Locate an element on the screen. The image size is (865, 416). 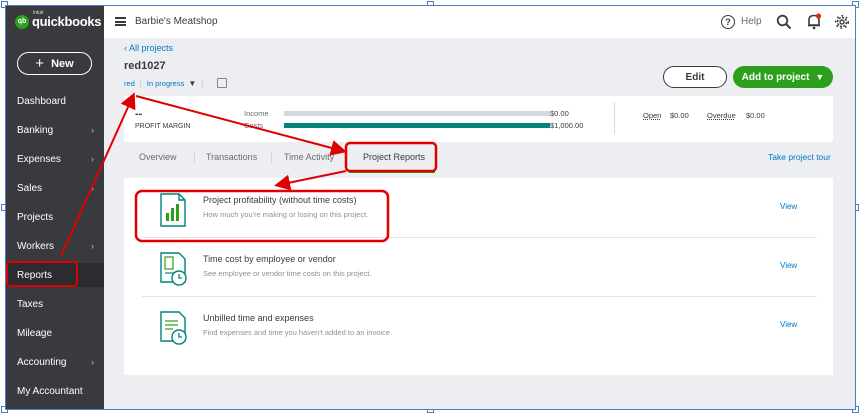
help-label: Help is located at coordinates (751, 21).